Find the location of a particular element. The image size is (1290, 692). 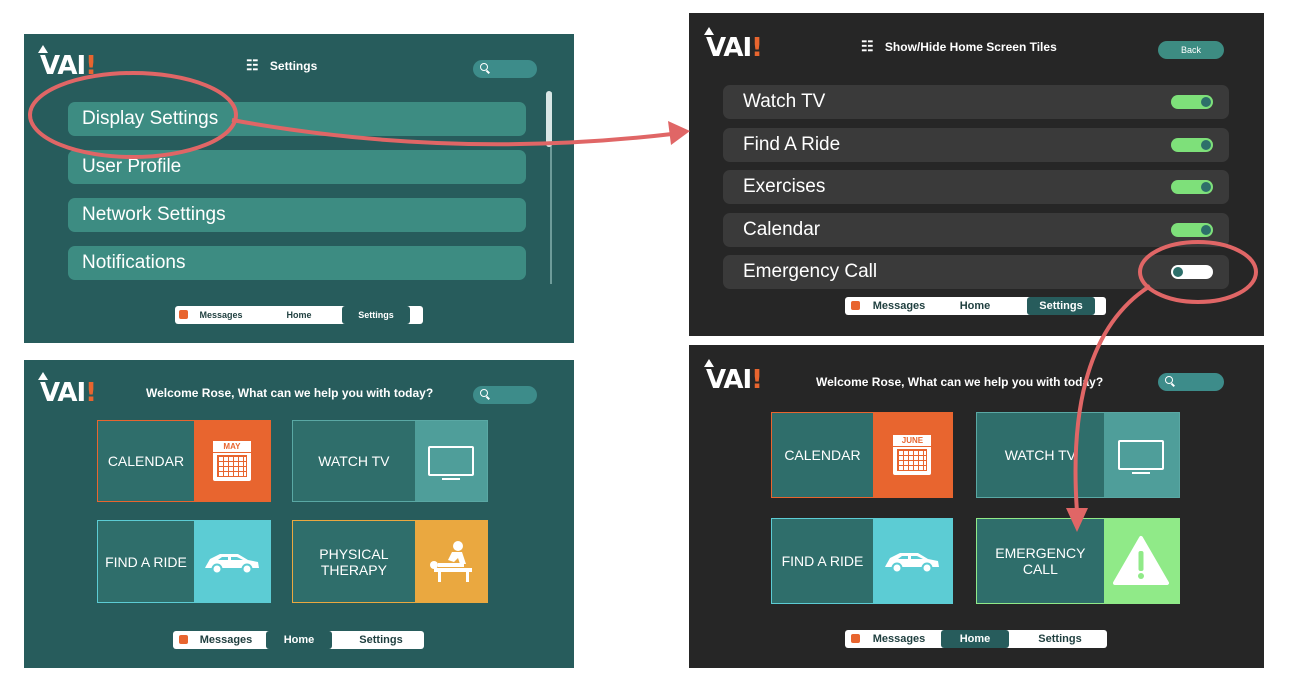

toggle-find-a-ride is located at coordinates (1192, 145).